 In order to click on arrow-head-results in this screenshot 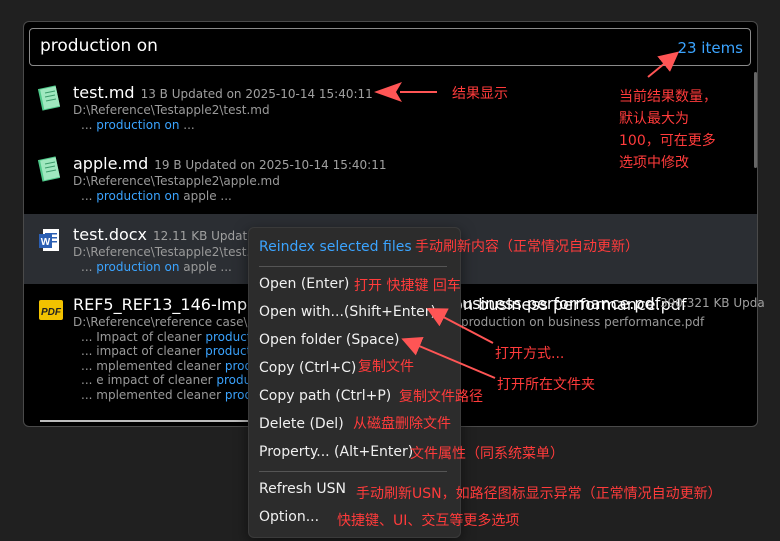, I will do `click(388, 92)`.